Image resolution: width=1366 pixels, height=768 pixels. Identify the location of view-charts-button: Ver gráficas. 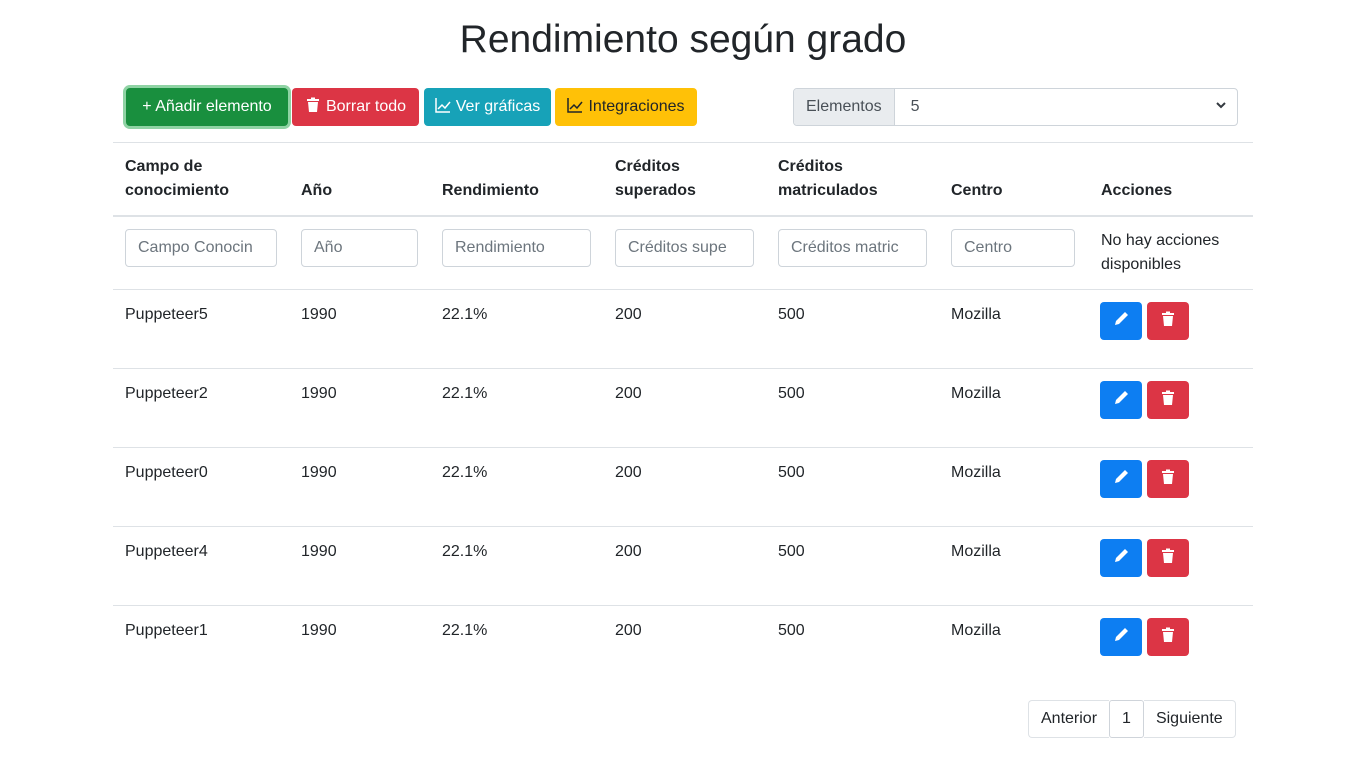
(487, 107).